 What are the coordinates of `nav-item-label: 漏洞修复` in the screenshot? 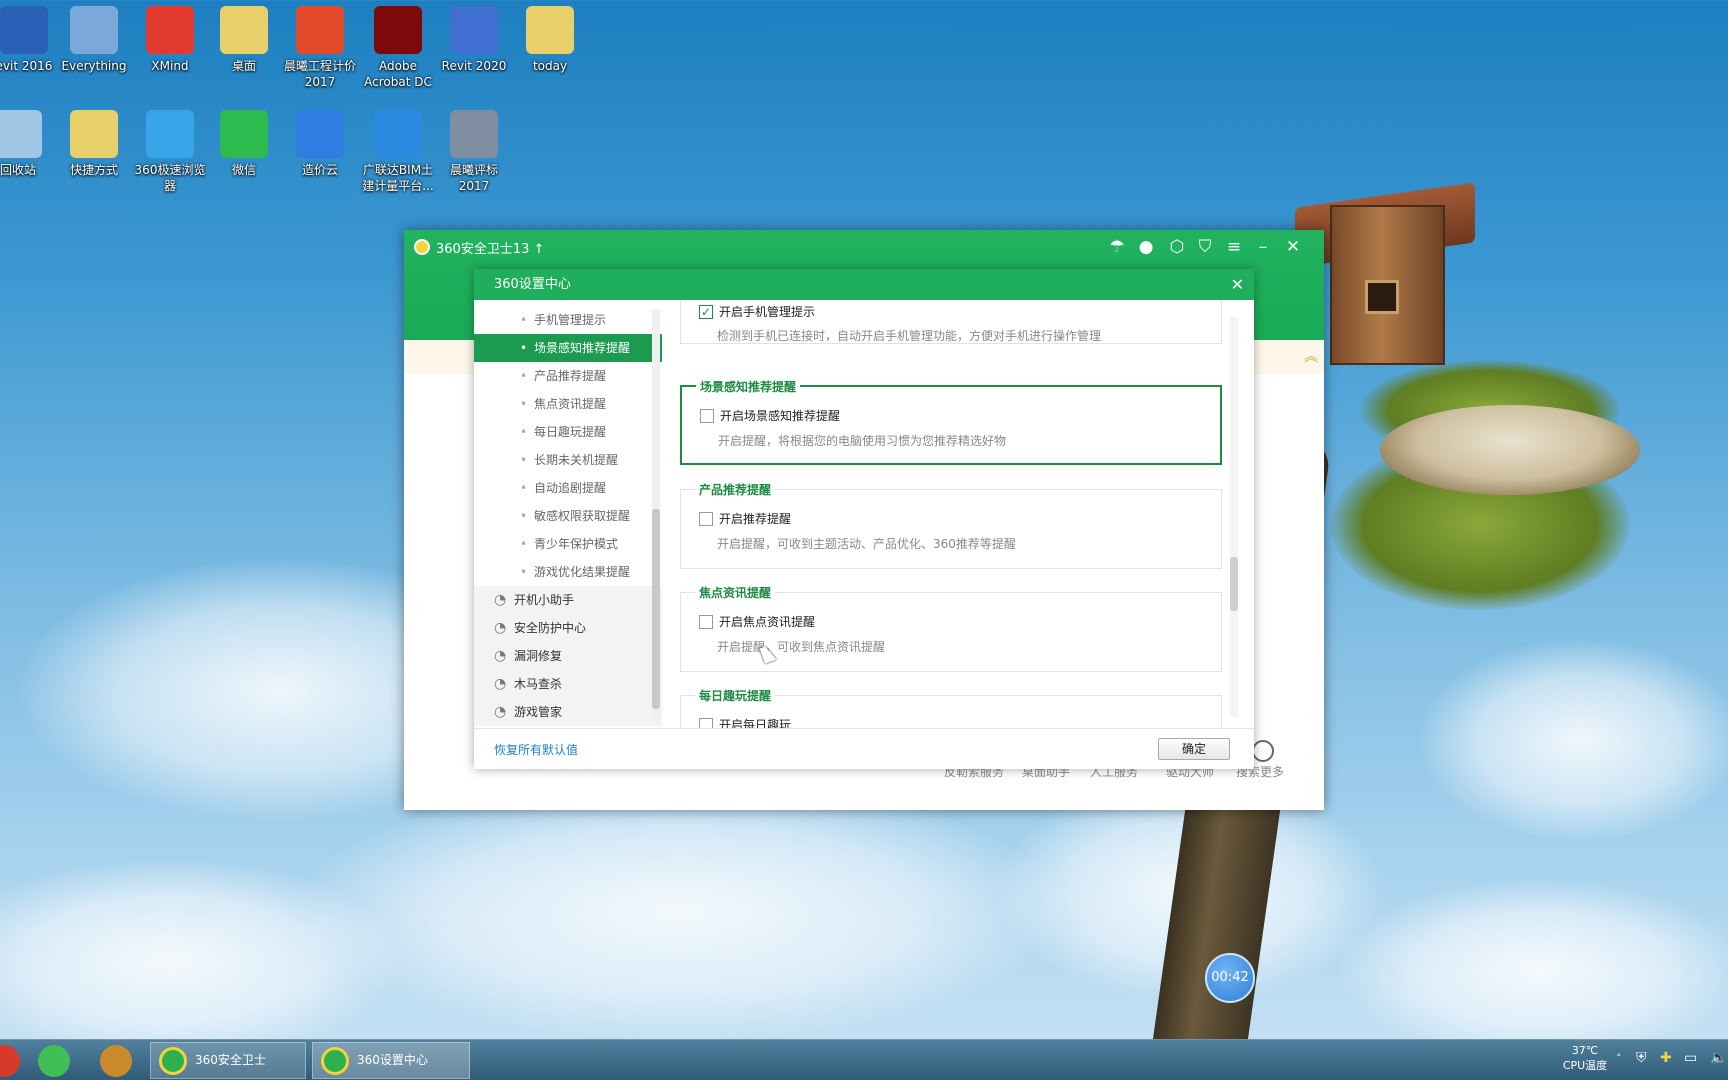 It's located at (538, 656).